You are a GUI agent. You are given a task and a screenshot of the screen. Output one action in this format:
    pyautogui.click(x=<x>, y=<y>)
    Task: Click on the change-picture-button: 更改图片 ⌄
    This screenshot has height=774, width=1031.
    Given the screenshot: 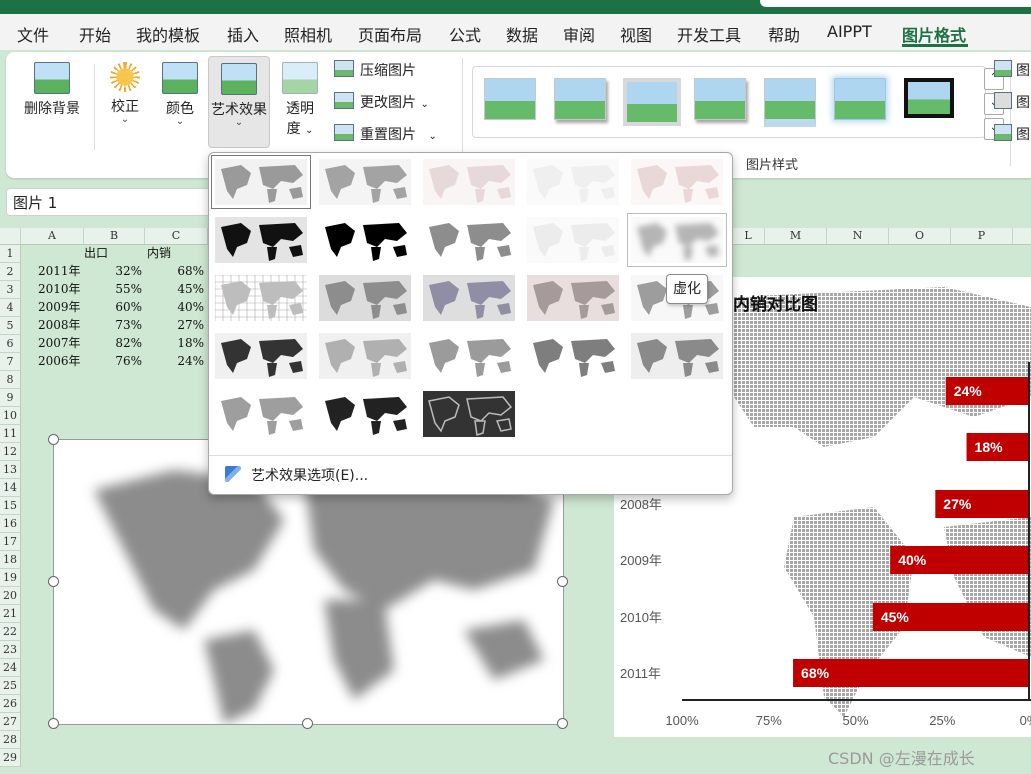 What is the action you would take?
    pyautogui.click(x=381, y=102)
    